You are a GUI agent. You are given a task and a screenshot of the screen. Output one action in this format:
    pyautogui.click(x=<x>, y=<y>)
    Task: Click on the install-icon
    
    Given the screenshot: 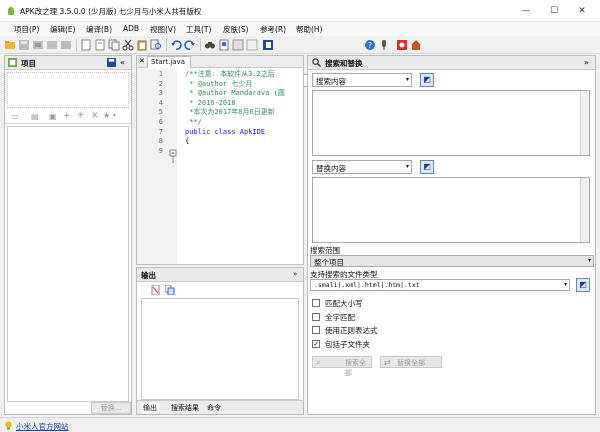 What is the action you would take?
    pyautogui.click(x=66, y=45)
    